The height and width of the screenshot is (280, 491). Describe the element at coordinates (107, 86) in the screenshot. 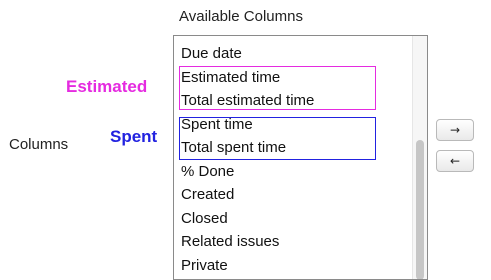

I see `estimated-annotation: Estimated` at that location.